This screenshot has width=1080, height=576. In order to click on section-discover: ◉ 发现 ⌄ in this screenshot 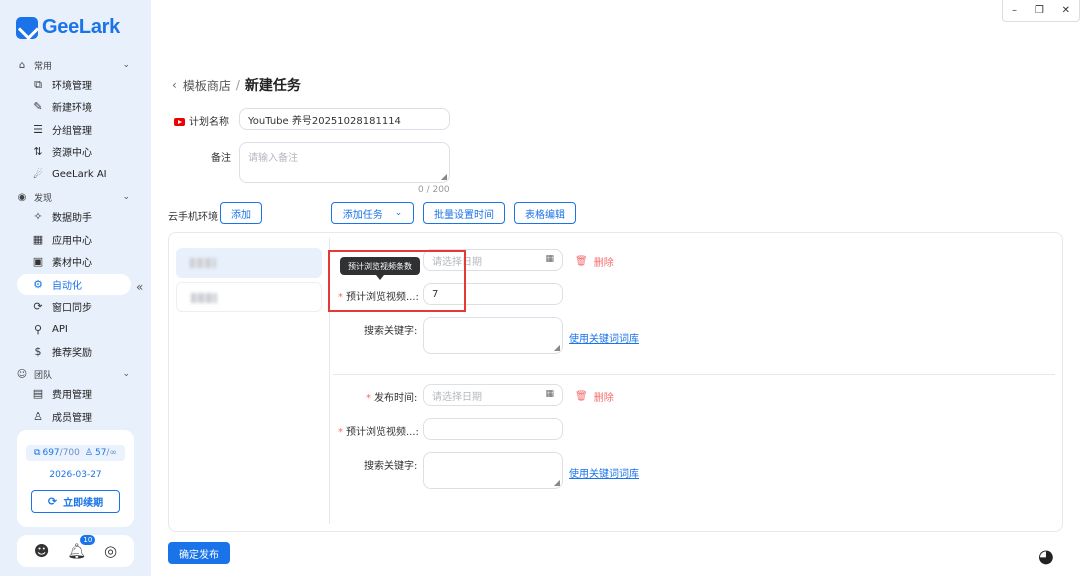, I will do `click(73, 197)`.